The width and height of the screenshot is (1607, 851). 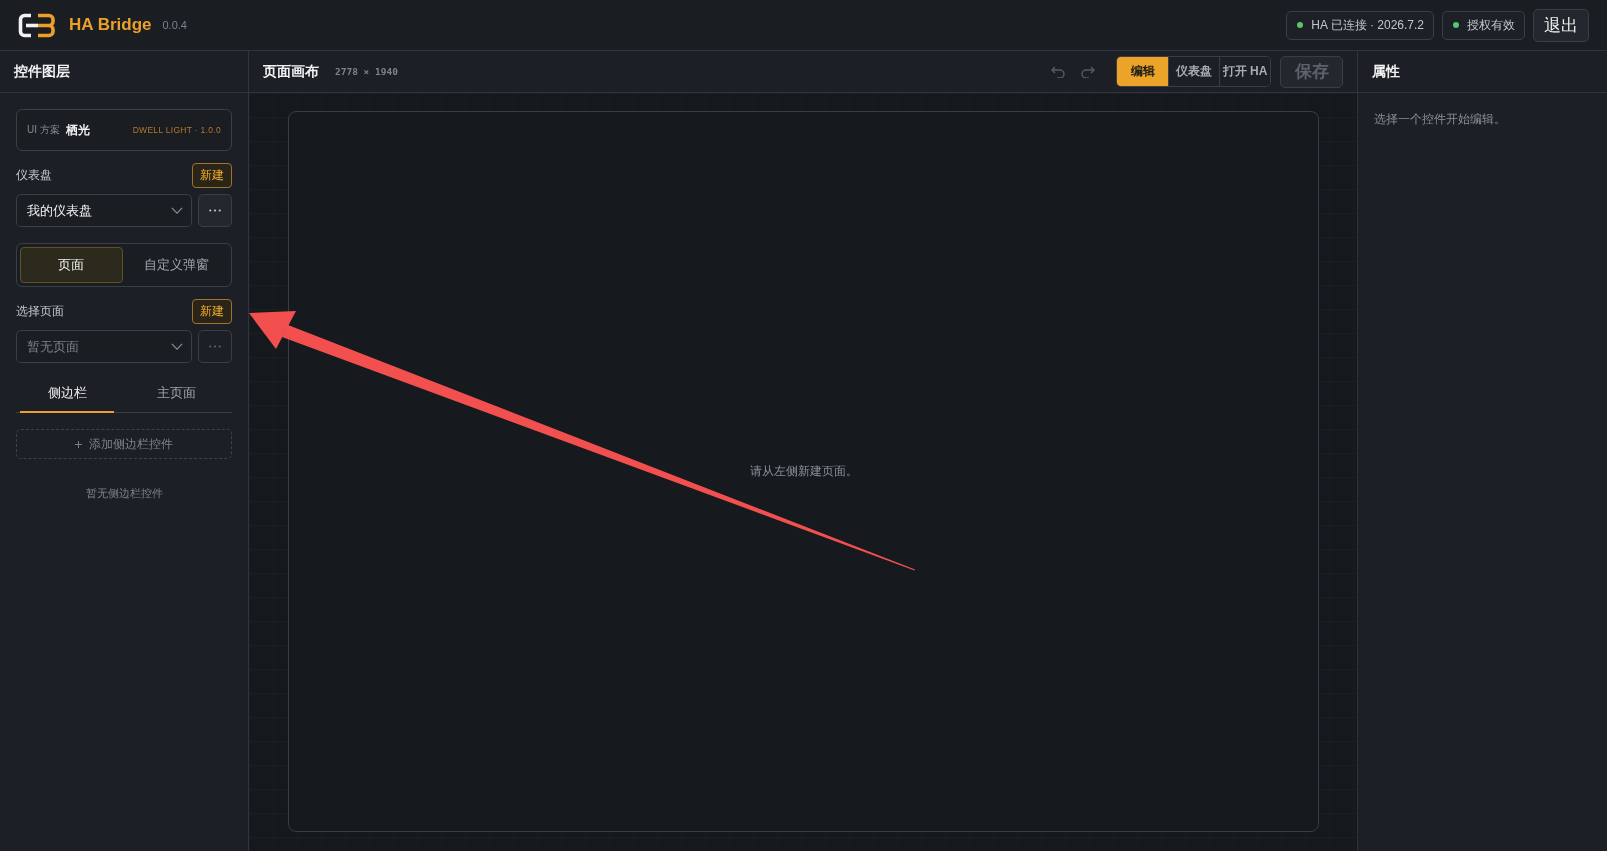 What do you see at coordinates (43, 130) in the screenshot?
I see `scheme-label: UI 方案` at bounding box center [43, 130].